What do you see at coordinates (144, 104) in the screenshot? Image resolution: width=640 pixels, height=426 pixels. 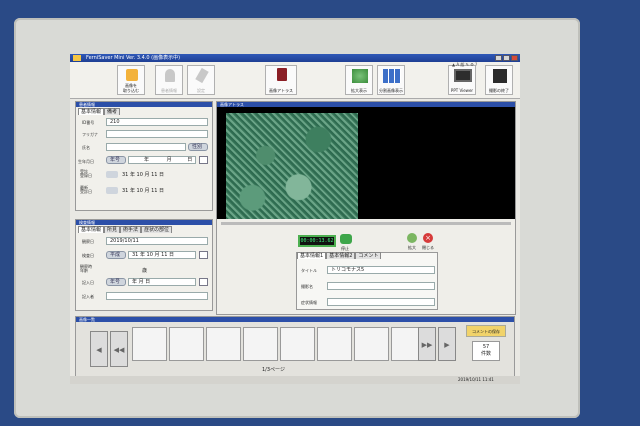 I see `patient-panel-header: 患者情報` at bounding box center [144, 104].